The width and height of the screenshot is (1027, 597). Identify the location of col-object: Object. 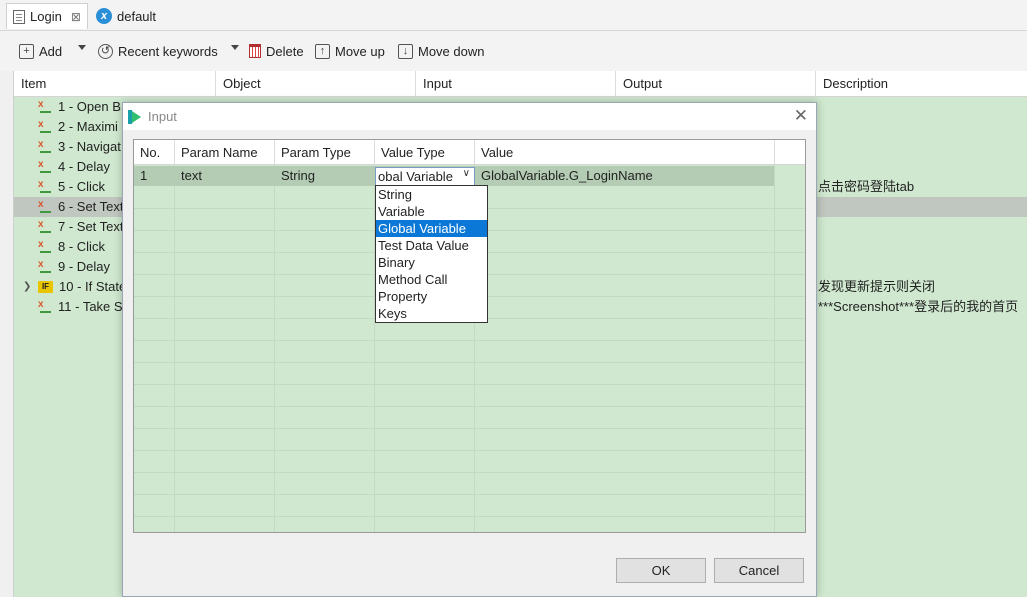
(316, 84).